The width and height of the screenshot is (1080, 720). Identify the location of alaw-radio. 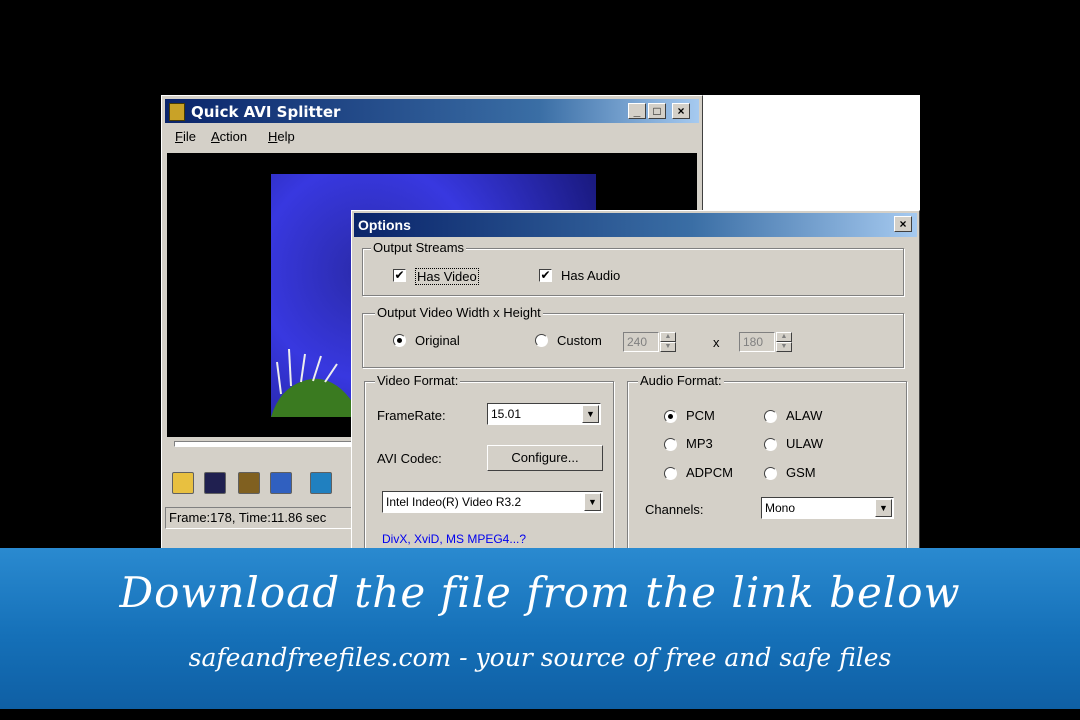
(770, 416).